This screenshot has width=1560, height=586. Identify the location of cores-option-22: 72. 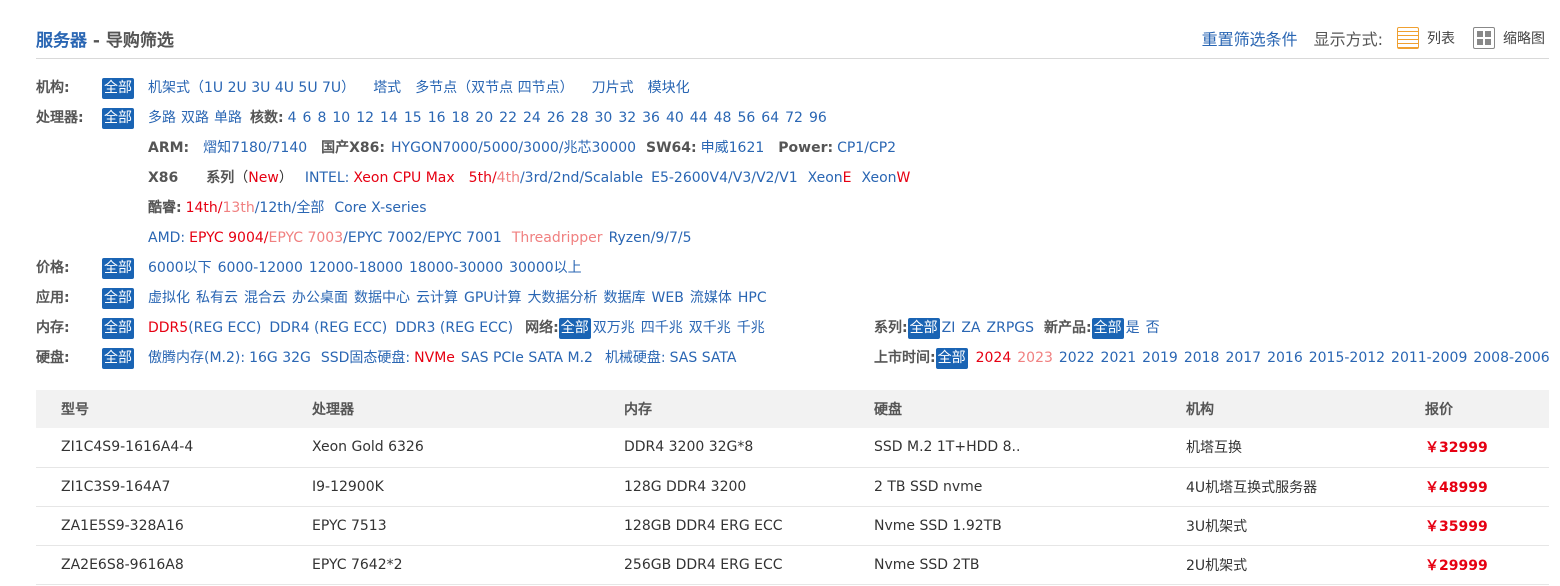
(794, 118).